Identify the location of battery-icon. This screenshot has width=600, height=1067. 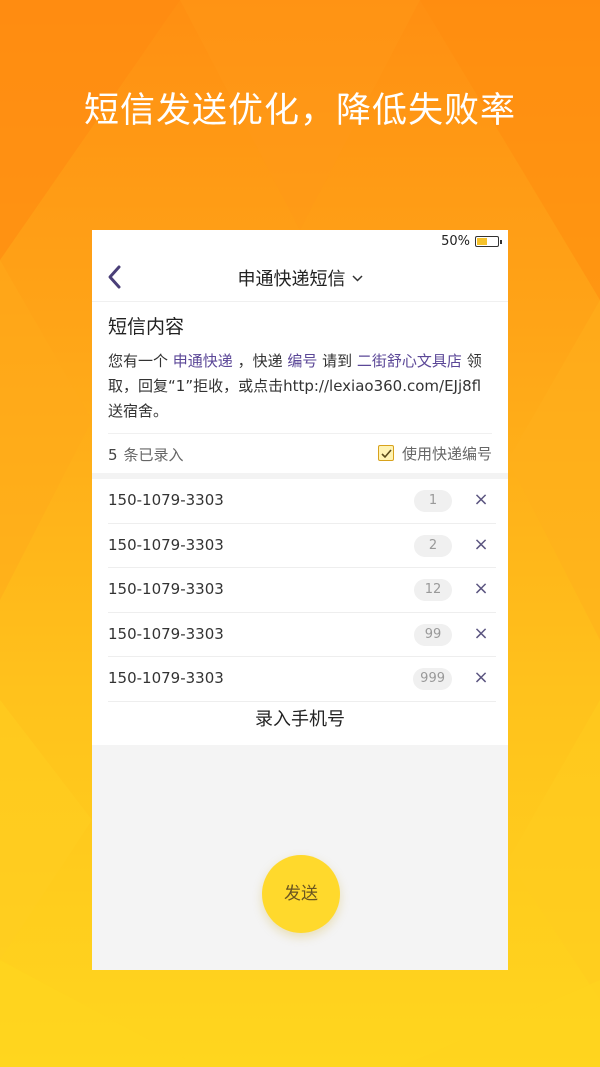
(488, 241).